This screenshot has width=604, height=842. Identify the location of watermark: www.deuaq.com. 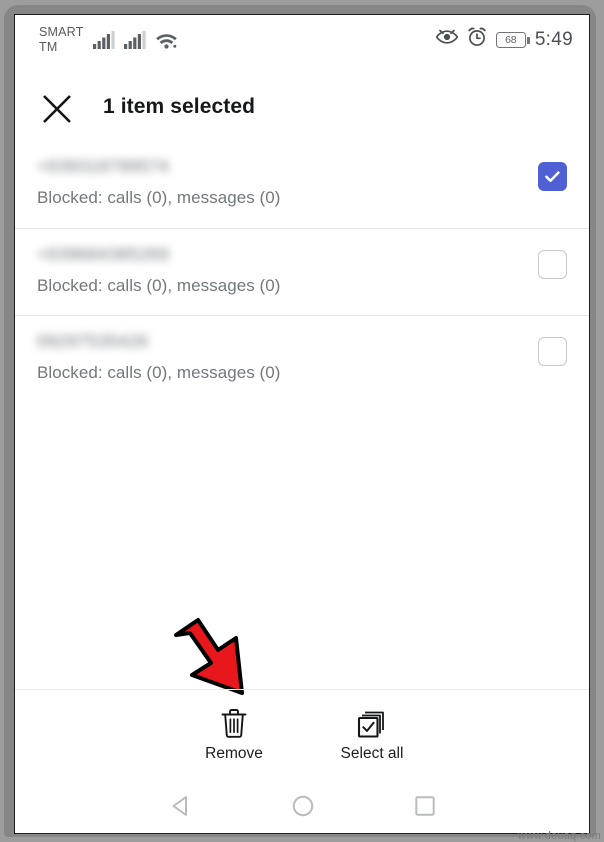
(559, 836).